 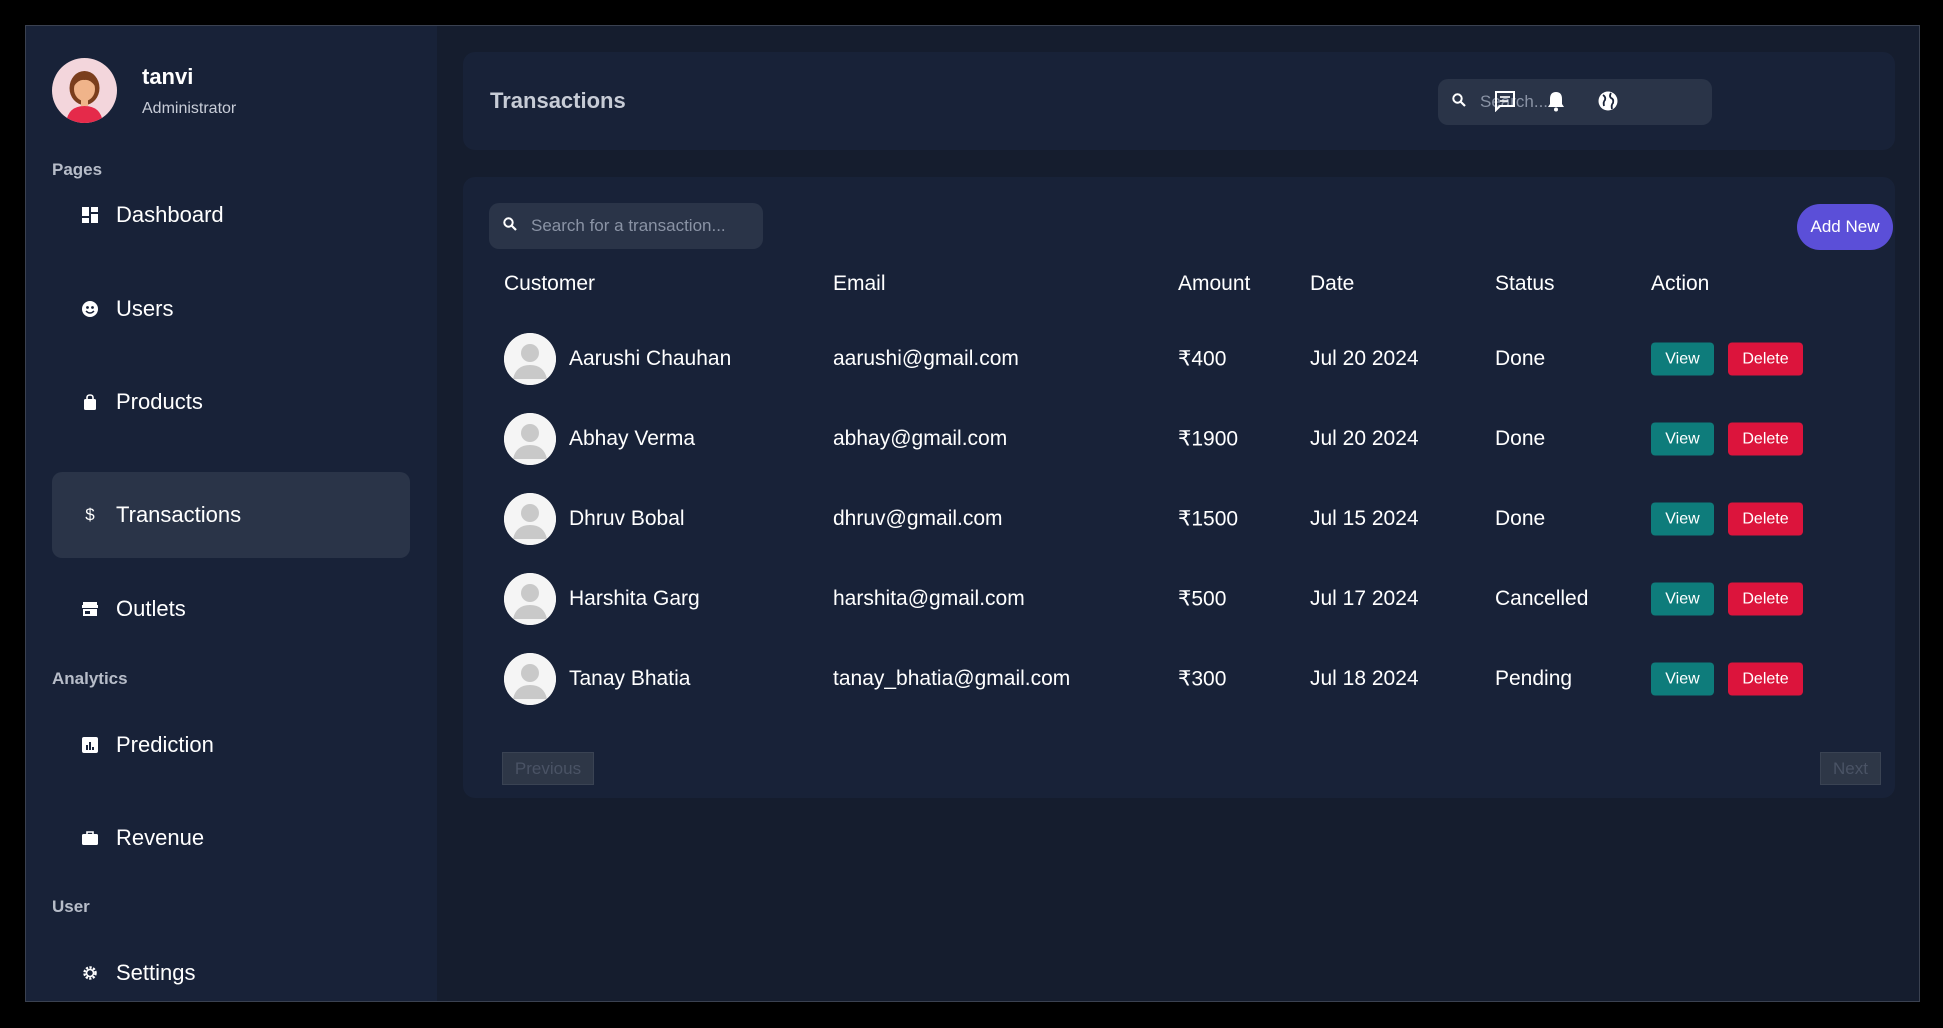 I want to click on transaction-search-input, so click(x=631, y=226).